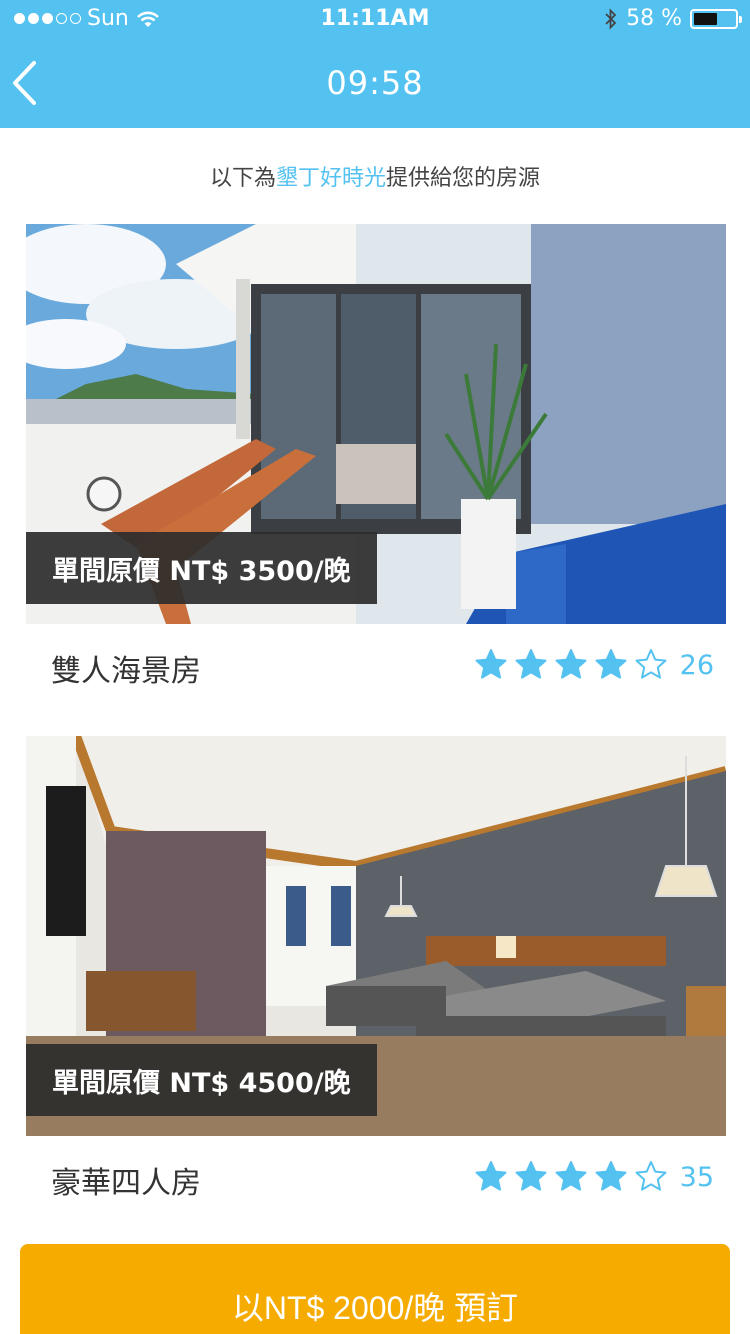 Image resolution: width=750 pixels, height=1334 pixels. I want to click on nav-bar: 09:58, so click(375, 84).